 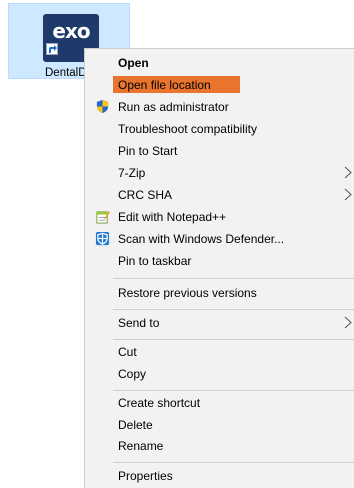 What do you see at coordinates (159, 403) in the screenshot?
I see `menu-item-label: Create shortcut` at bounding box center [159, 403].